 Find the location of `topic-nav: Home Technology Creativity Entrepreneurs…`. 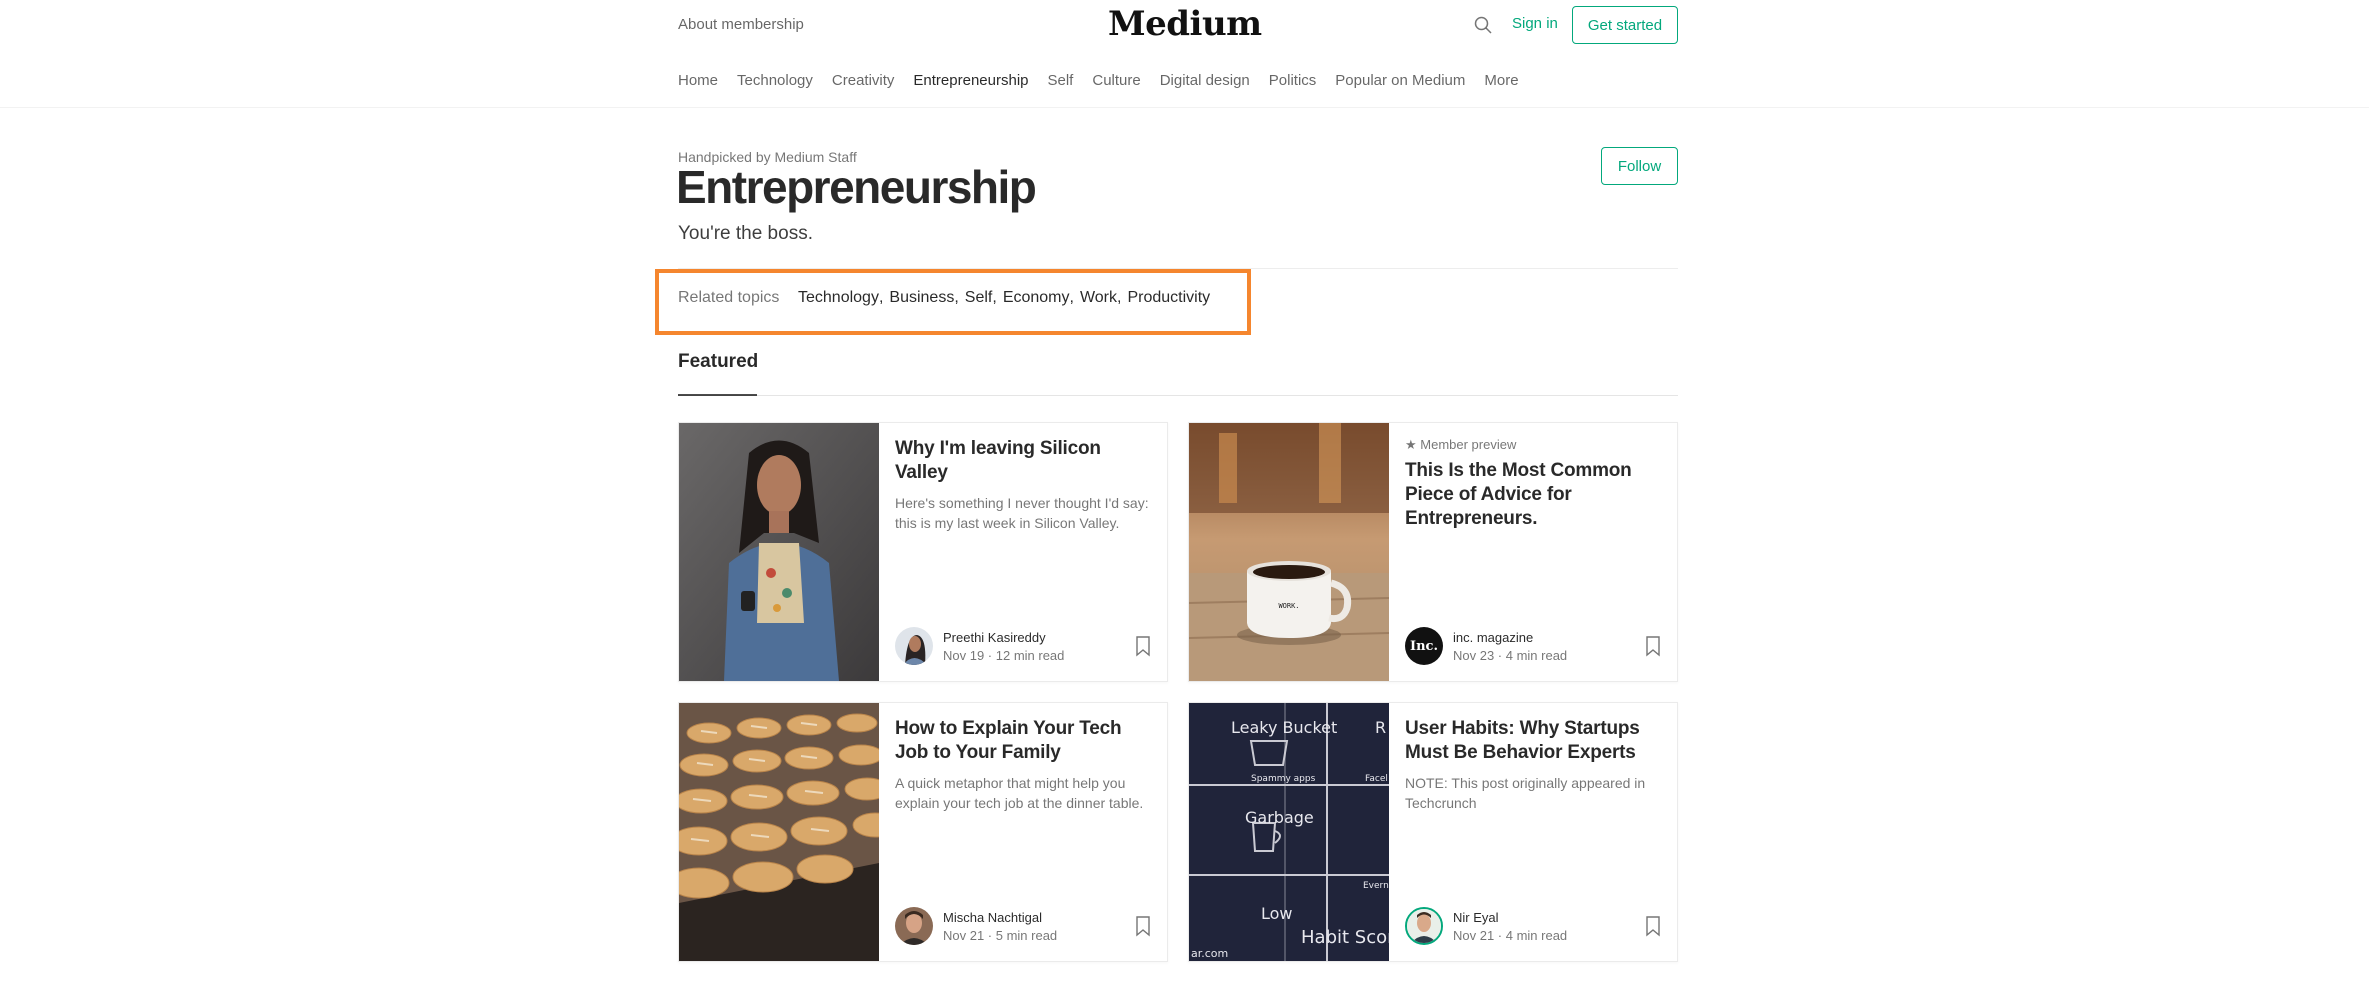

topic-nav: Home Technology Creativity Entrepreneurs… is located at coordinates (1178, 80).